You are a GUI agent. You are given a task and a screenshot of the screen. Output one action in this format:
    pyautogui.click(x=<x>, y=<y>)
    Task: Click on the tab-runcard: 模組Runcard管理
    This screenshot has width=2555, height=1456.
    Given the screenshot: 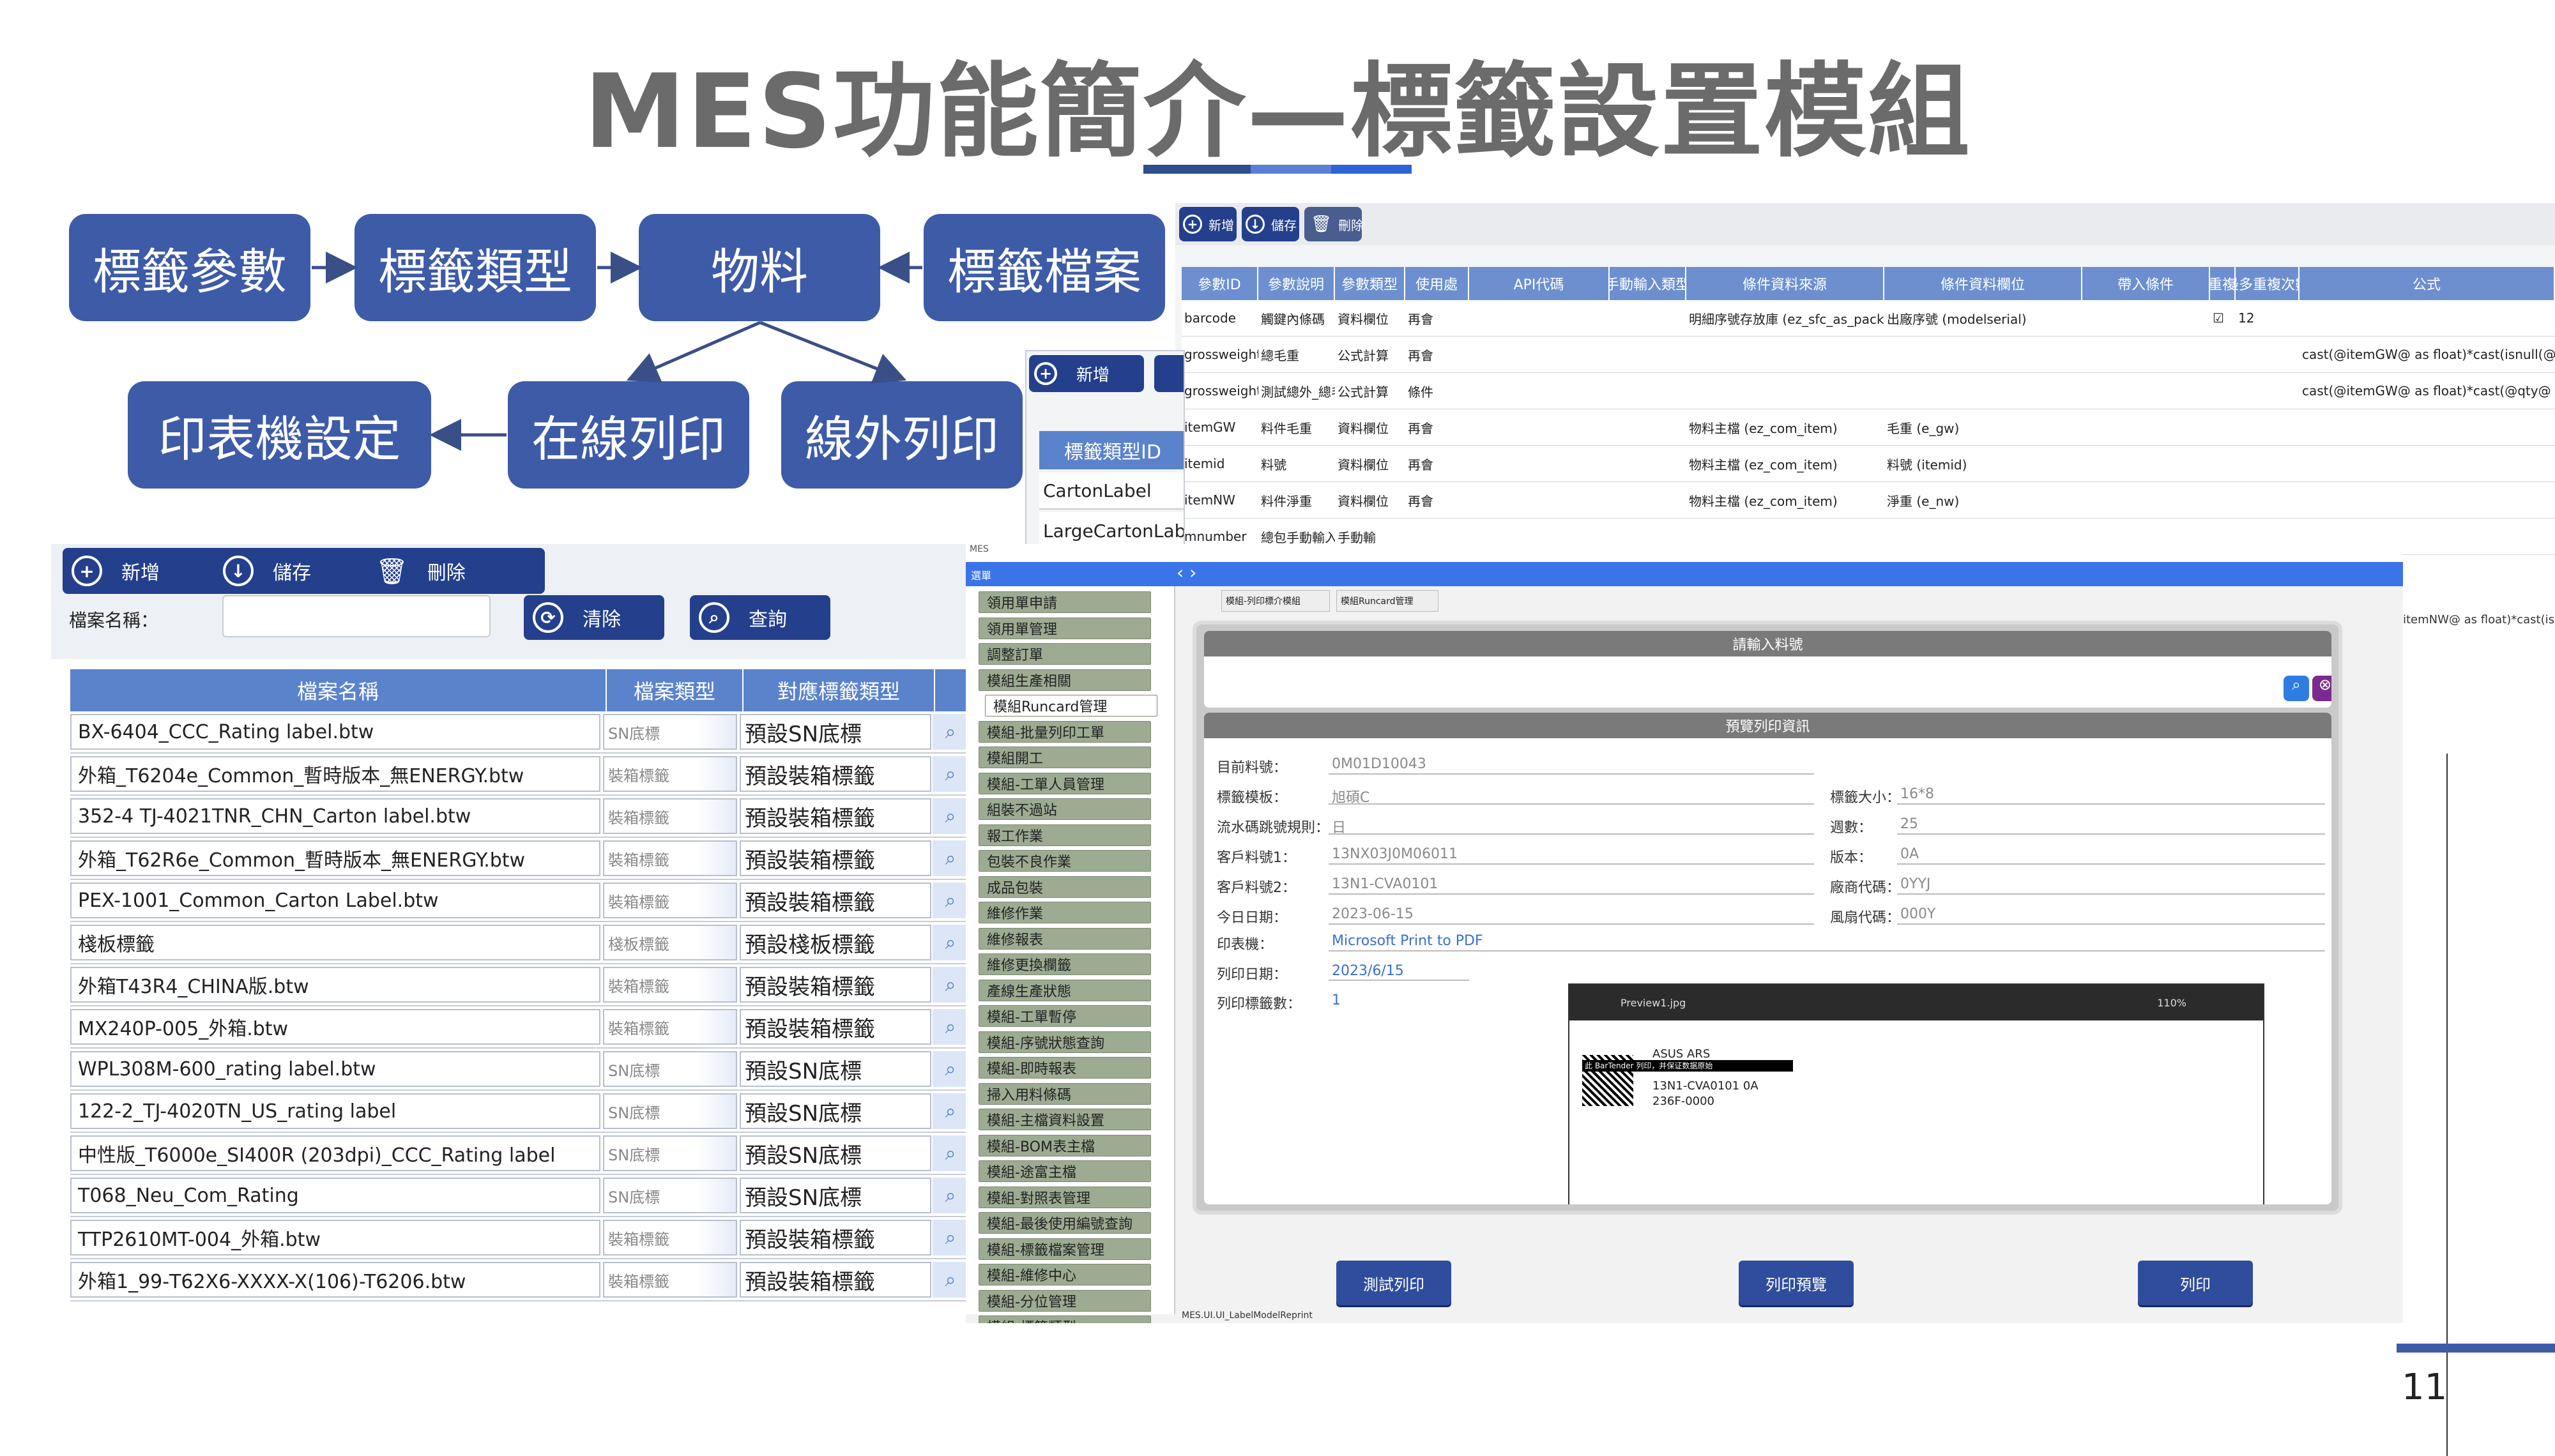 What is the action you would take?
    pyautogui.click(x=1387, y=601)
    